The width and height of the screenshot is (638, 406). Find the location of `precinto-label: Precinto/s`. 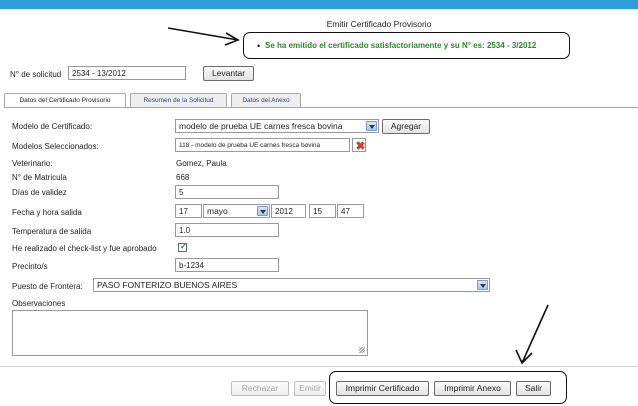

precinto-label: Precinto/s is located at coordinates (30, 266).